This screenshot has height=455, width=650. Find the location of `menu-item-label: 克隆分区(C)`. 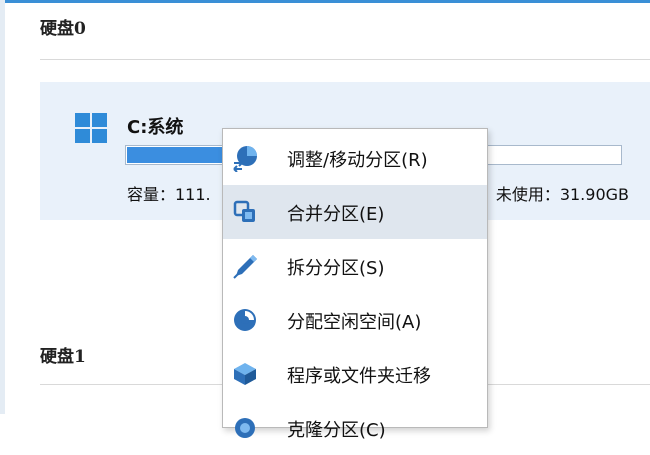

menu-item-label: 克隆分区(C) is located at coordinates (336, 430).